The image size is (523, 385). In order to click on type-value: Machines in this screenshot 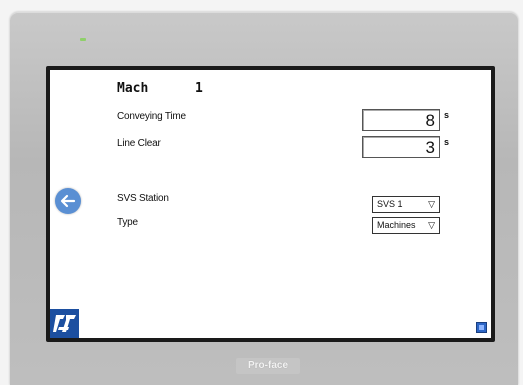, I will do `click(396, 225)`.